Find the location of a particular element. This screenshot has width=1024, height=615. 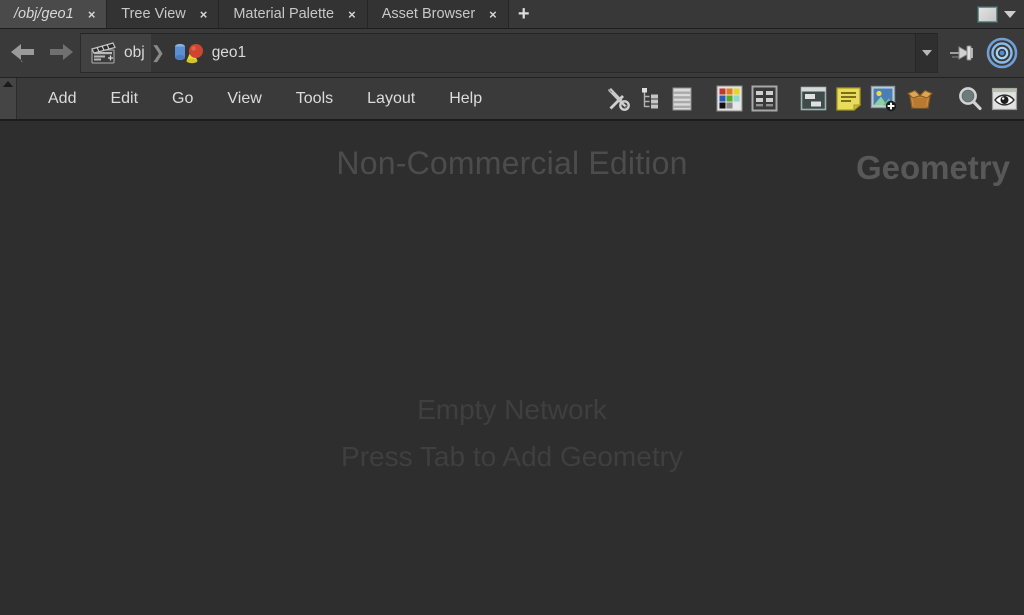

node-path-field: obj ❯ geo1 is located at coordinates (509, 53).